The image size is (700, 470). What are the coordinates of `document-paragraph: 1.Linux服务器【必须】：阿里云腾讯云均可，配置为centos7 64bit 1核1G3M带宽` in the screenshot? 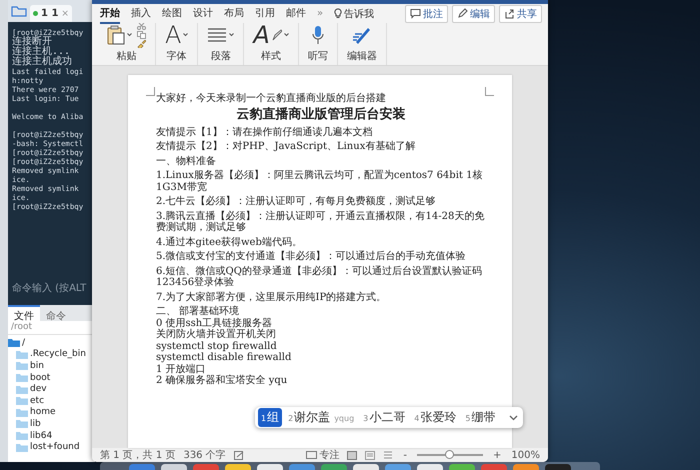 It's located at (320, 181).